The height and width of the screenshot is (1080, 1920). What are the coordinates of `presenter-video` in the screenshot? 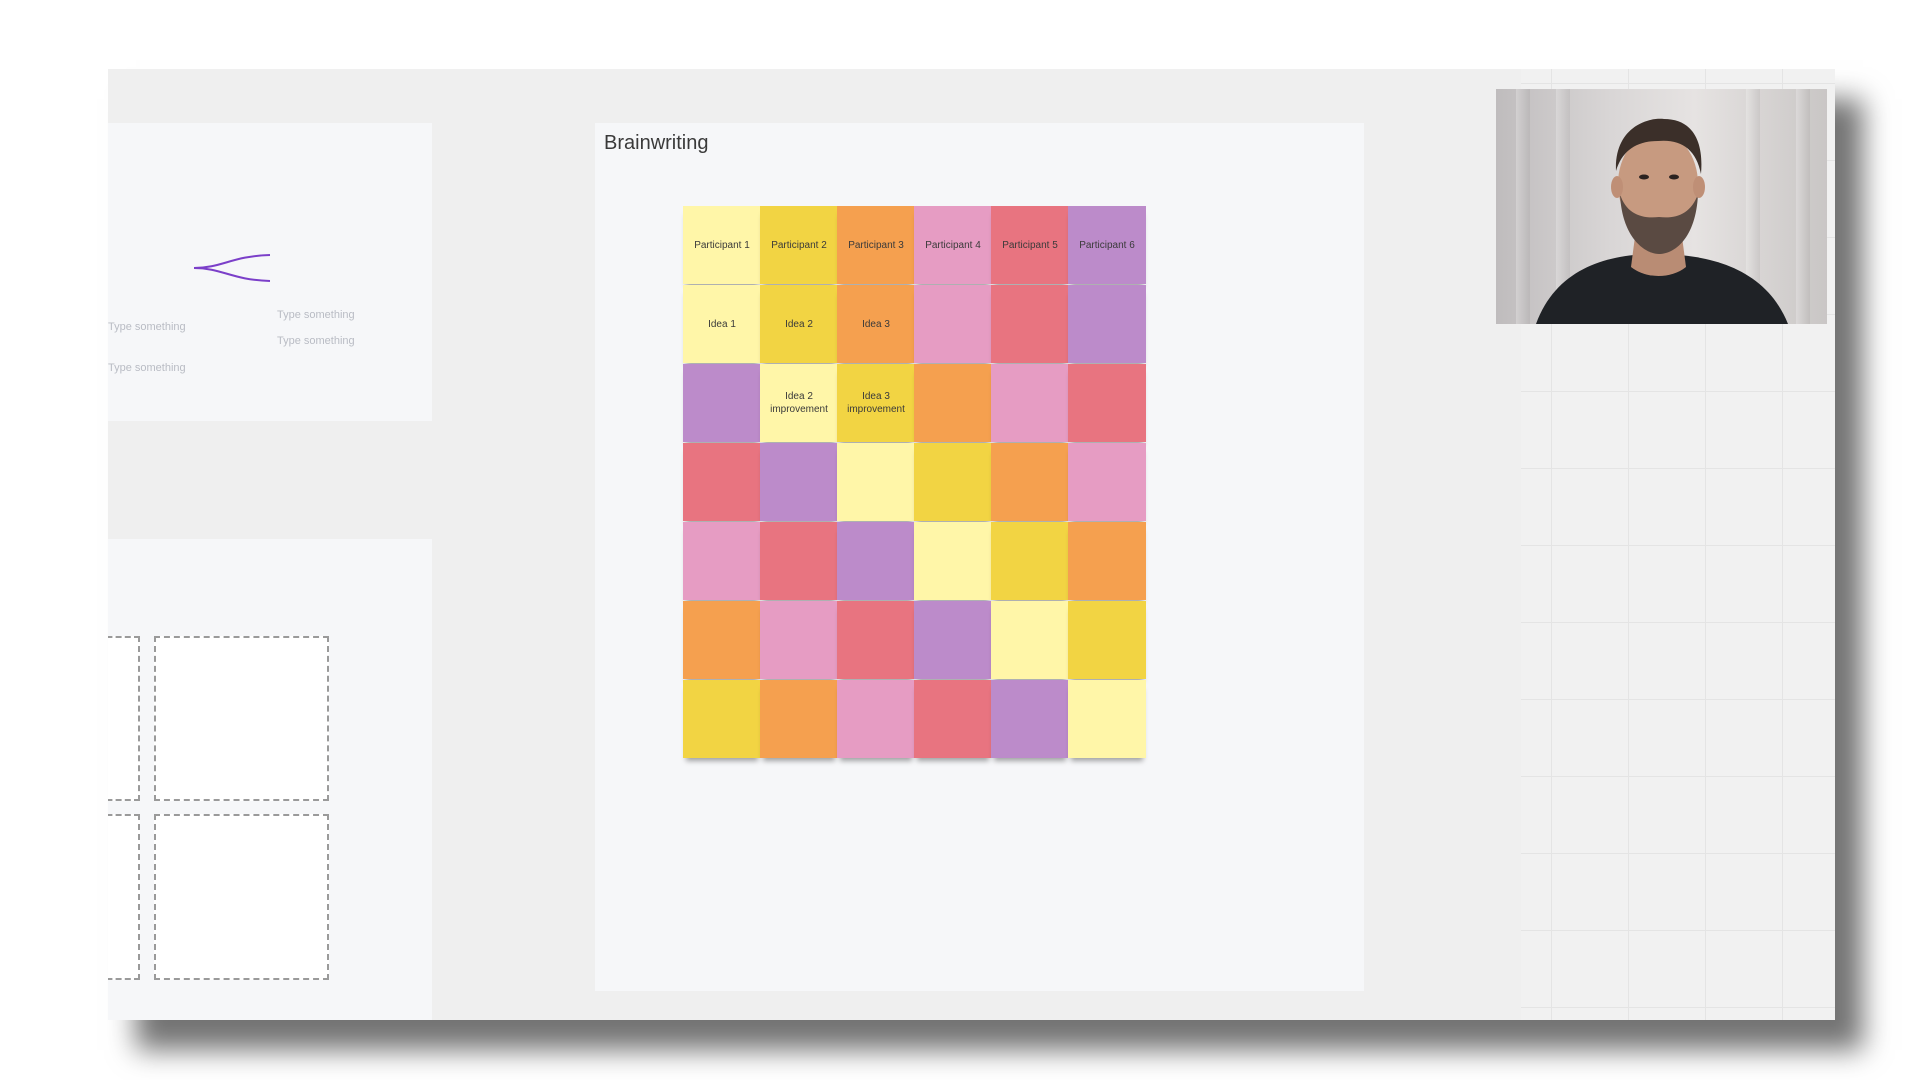 It's located at (1661, 206).